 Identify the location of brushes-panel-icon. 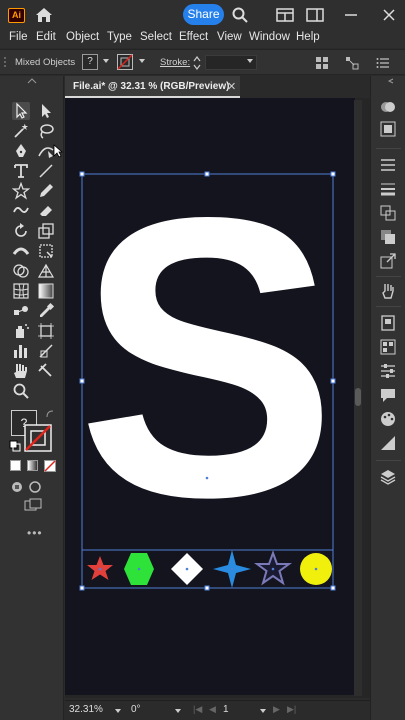
(388, 419).